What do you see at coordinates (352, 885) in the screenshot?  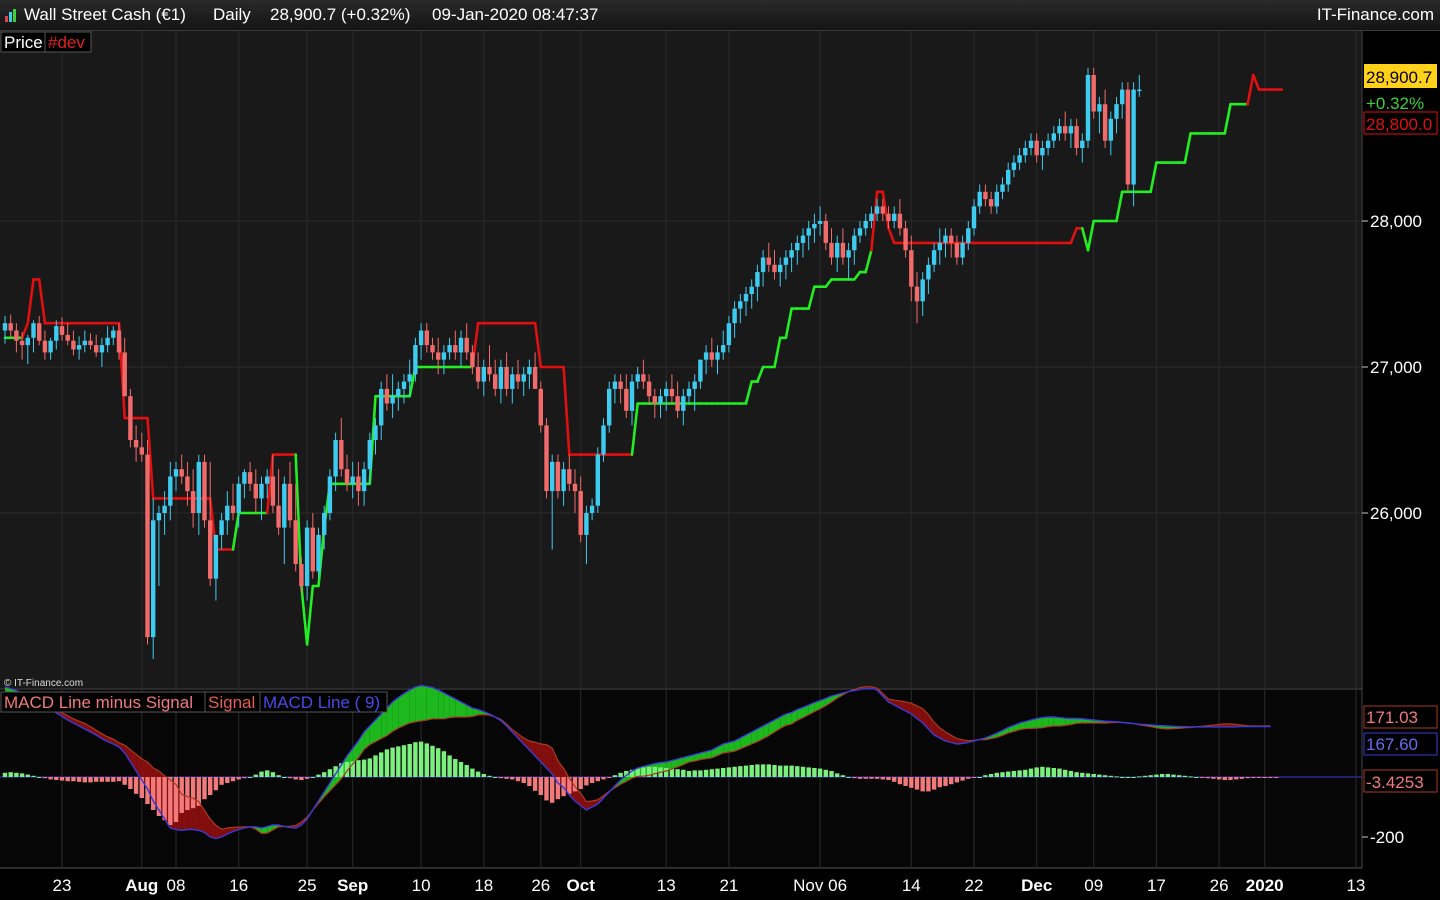 I see `x-tick-label: Sep` at bounding box center [352, 885].